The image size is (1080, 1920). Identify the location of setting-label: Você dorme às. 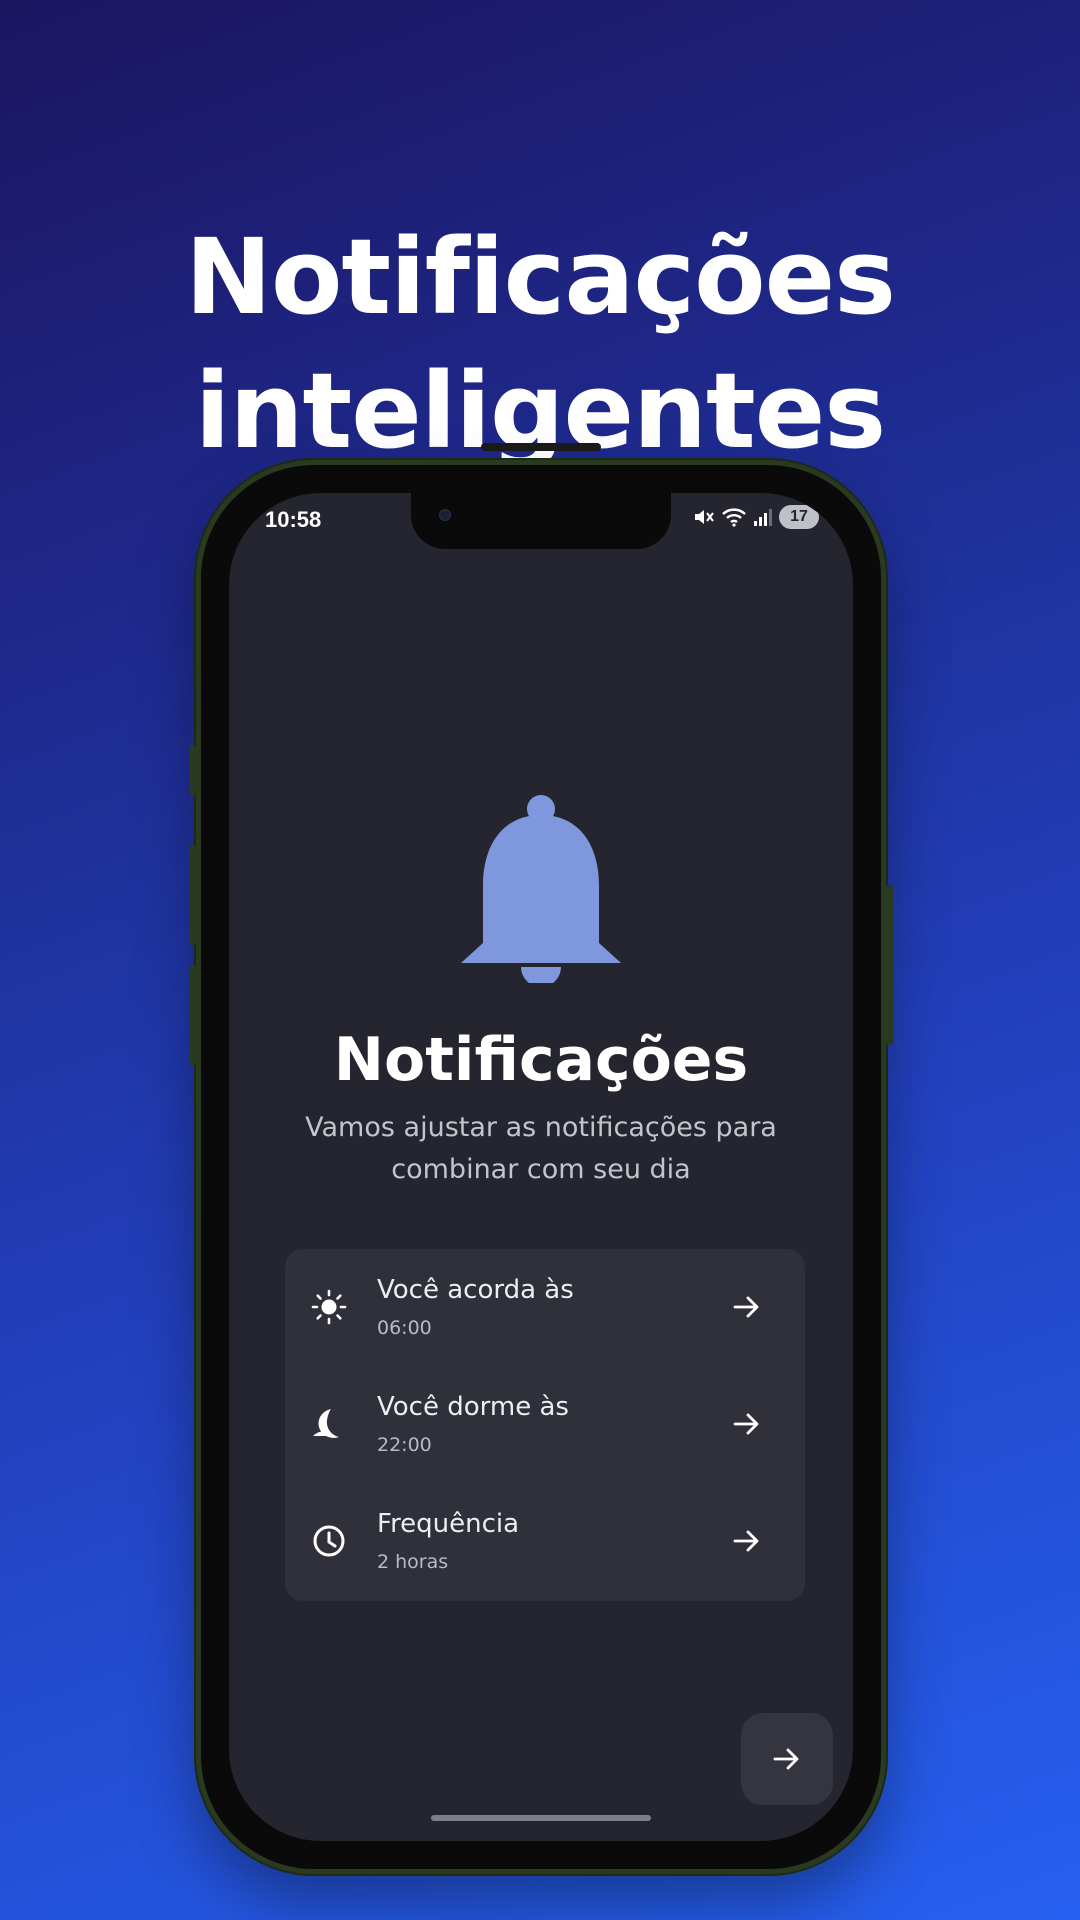
(473, 1407).